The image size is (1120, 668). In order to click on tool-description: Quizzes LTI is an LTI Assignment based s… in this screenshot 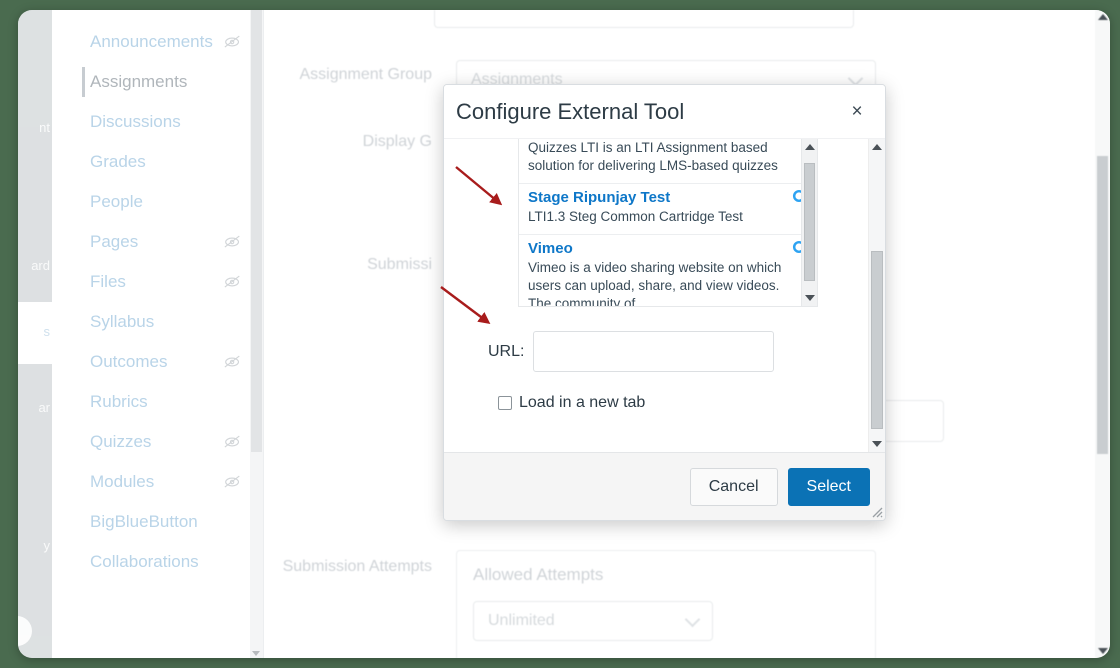, I will do `click(653, 156)`.